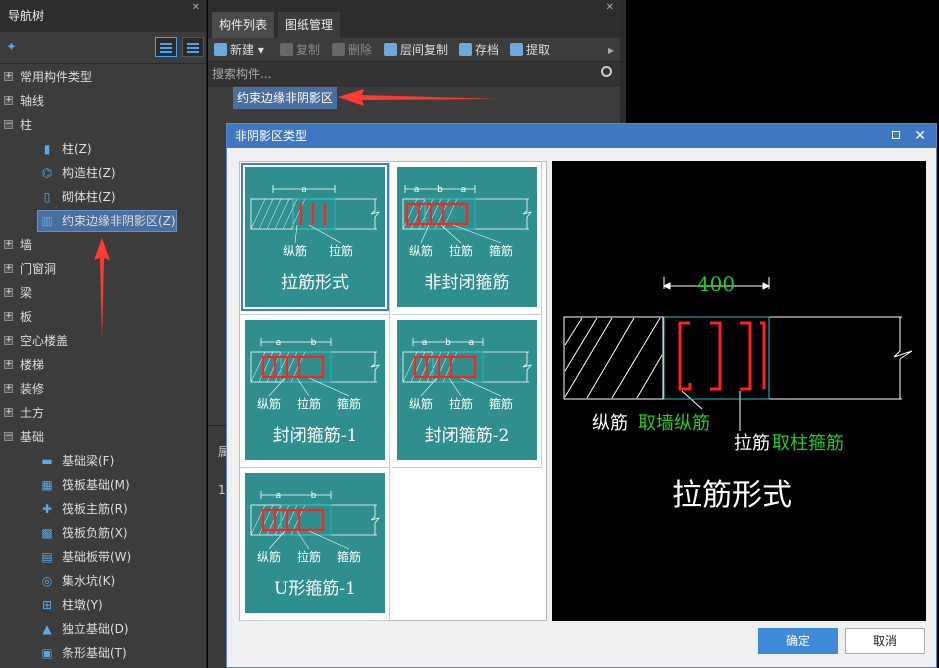 This screenshot has width=939, height=668. I want to click on tree-node: − 基础, so click(103, 437).